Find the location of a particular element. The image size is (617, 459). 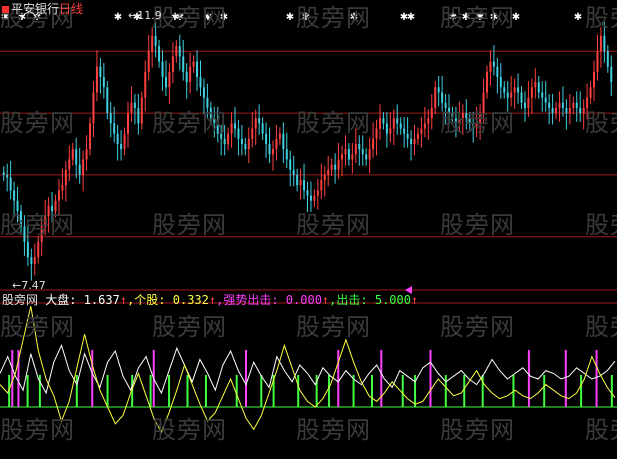

stock-name: 平安银行 is located at coordinates (35, 9).